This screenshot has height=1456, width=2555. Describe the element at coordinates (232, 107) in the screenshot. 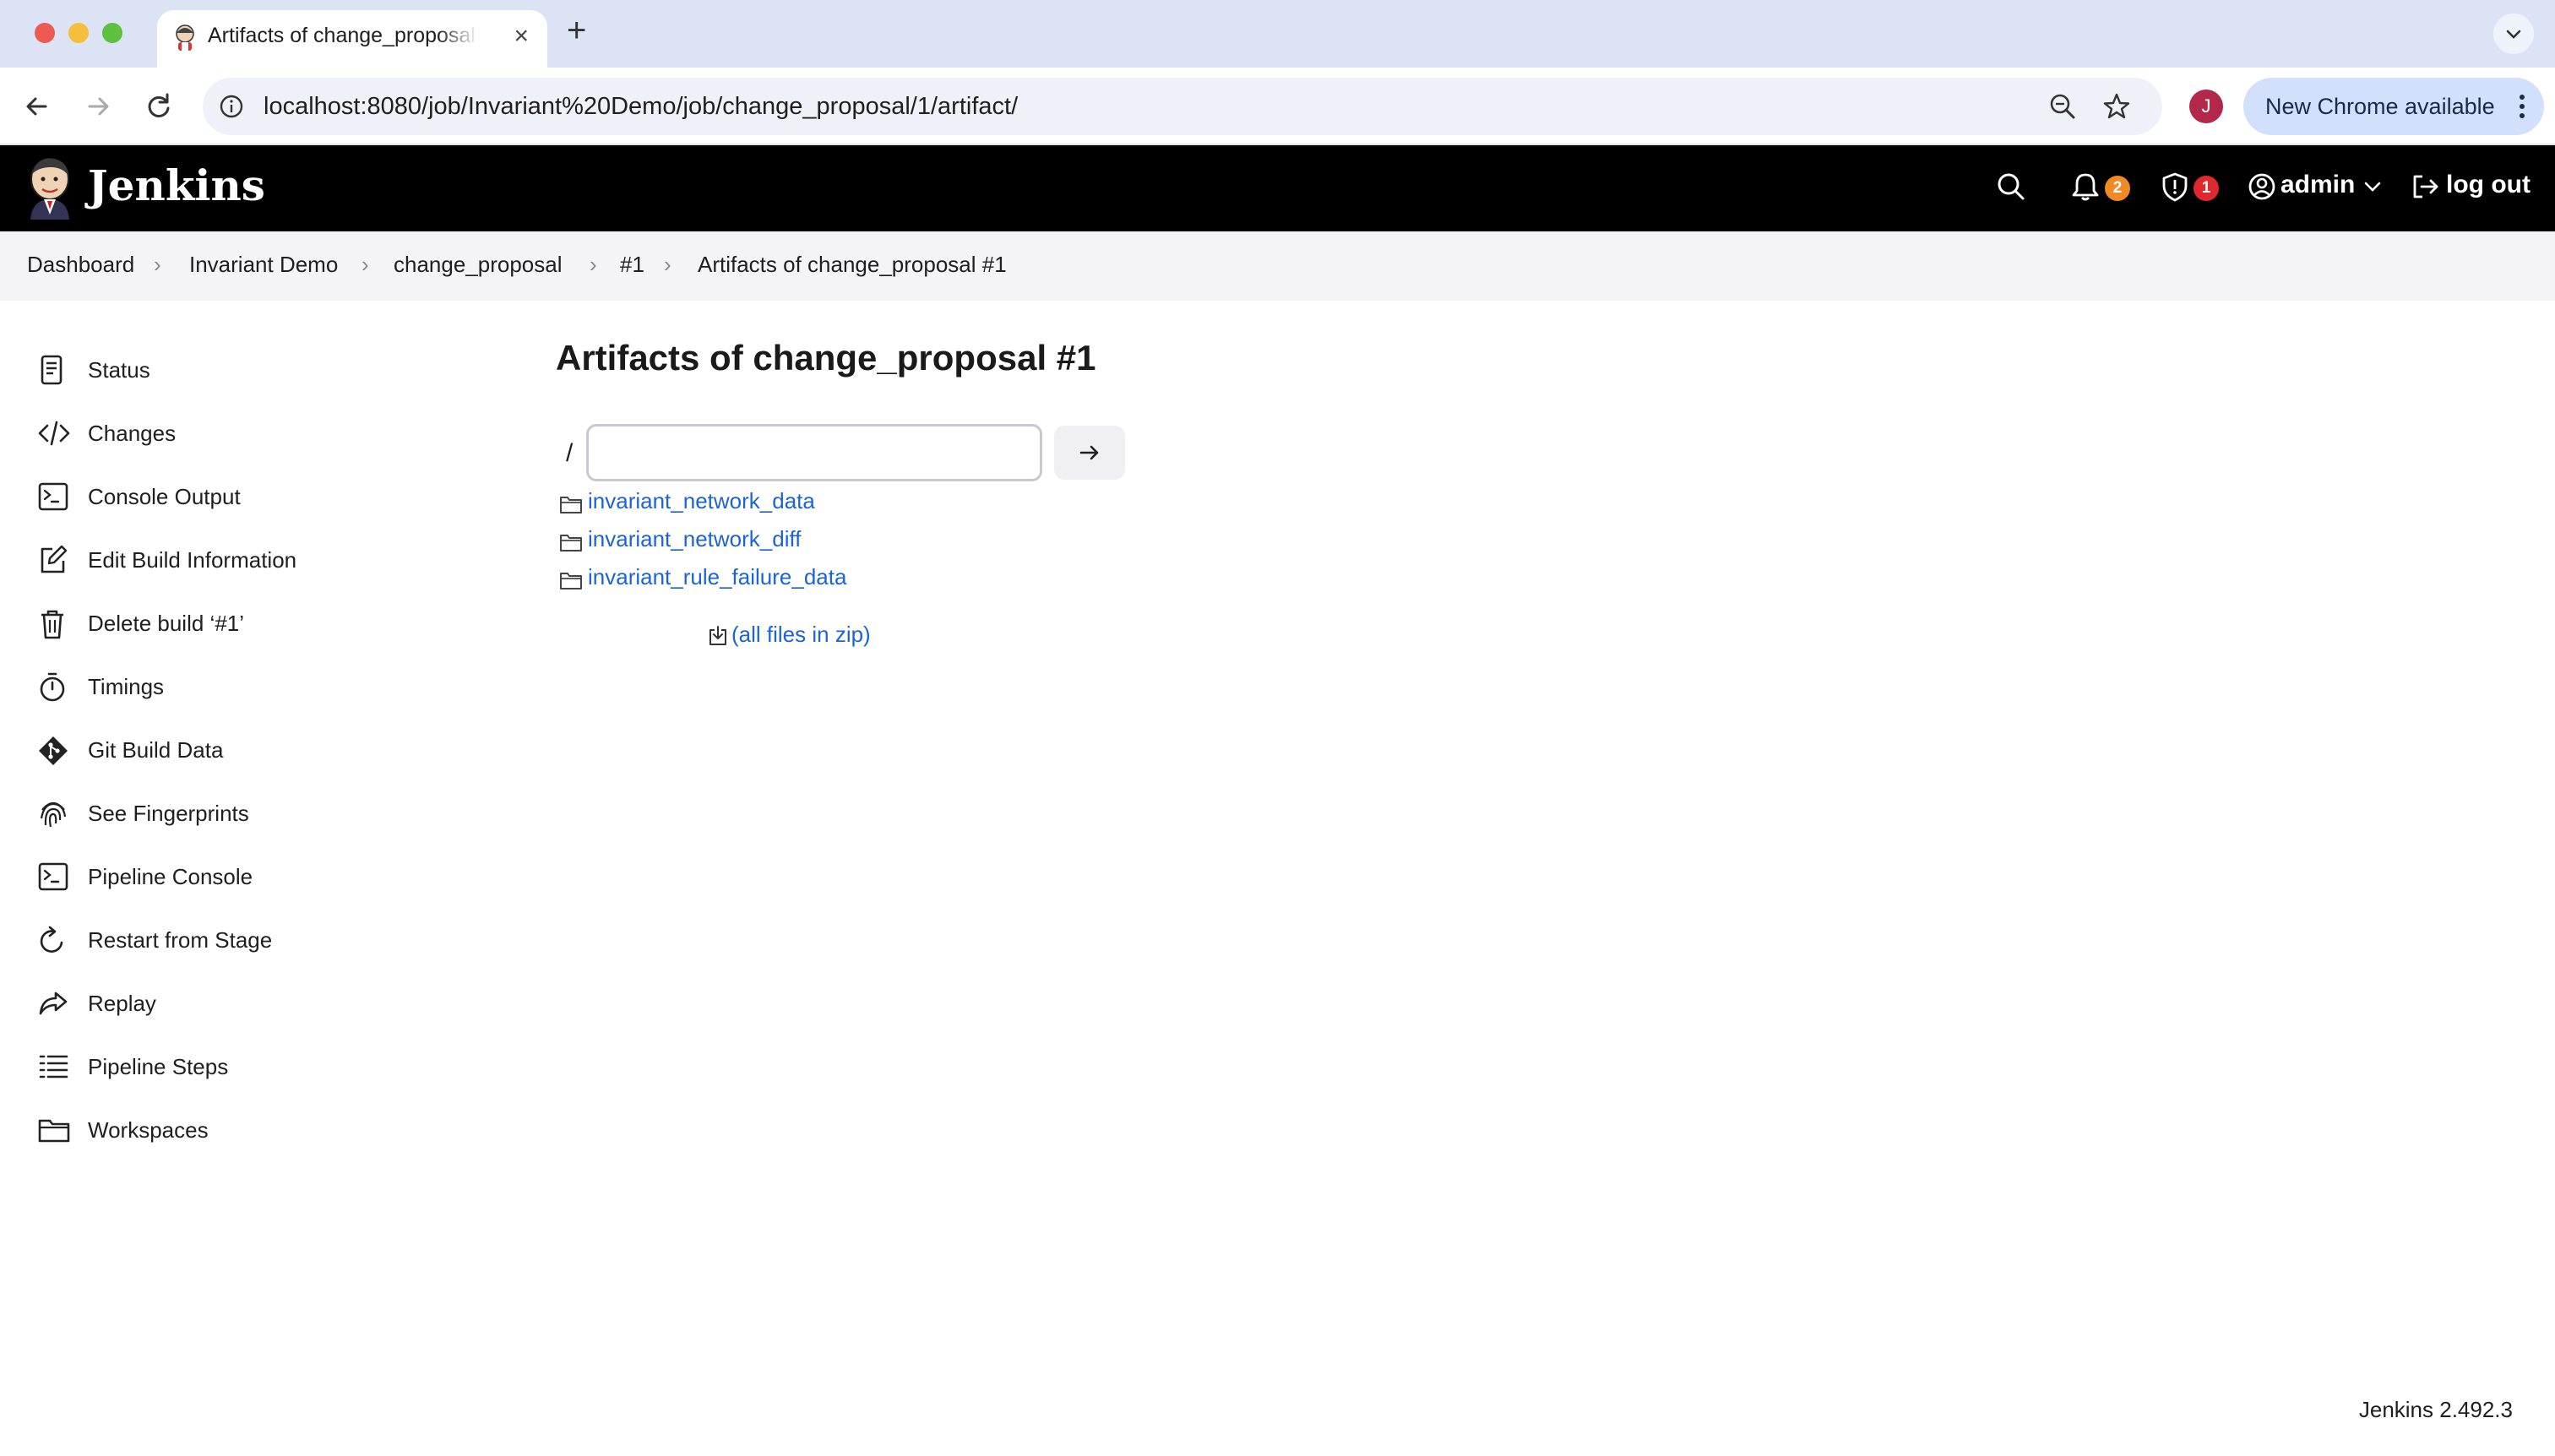

I see `site-info-icon` at that location.